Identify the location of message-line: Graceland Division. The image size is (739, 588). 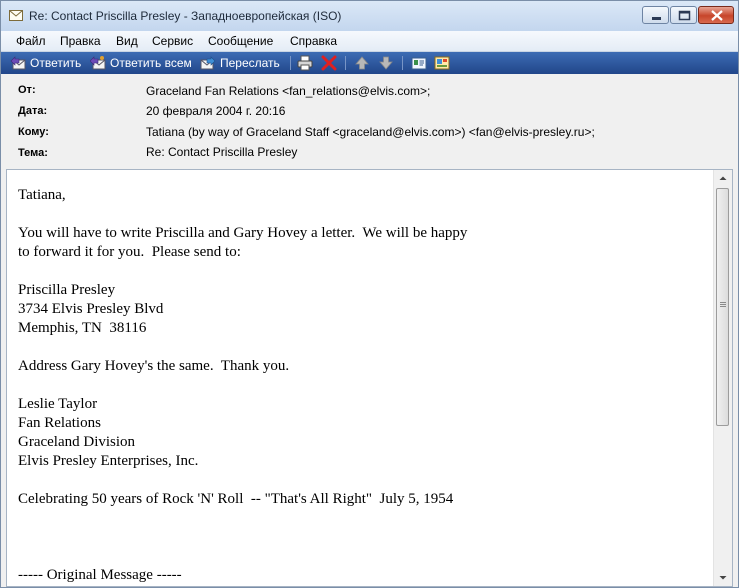
(77, 442).